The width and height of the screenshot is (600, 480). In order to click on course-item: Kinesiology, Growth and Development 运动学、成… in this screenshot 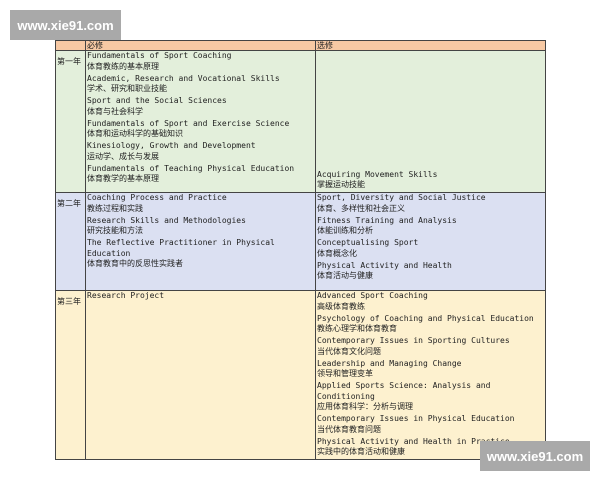, I will do `click(200, 151)`.